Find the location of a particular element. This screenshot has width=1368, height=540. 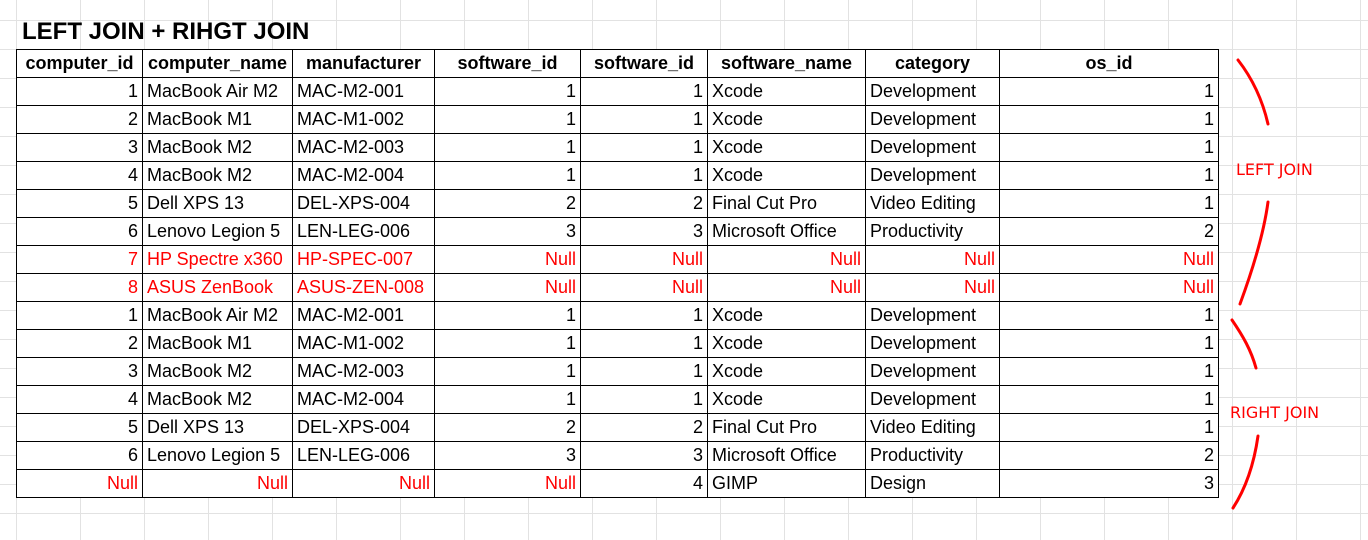

cell-software-id-2: 2 is located at coordinates (644, 427).